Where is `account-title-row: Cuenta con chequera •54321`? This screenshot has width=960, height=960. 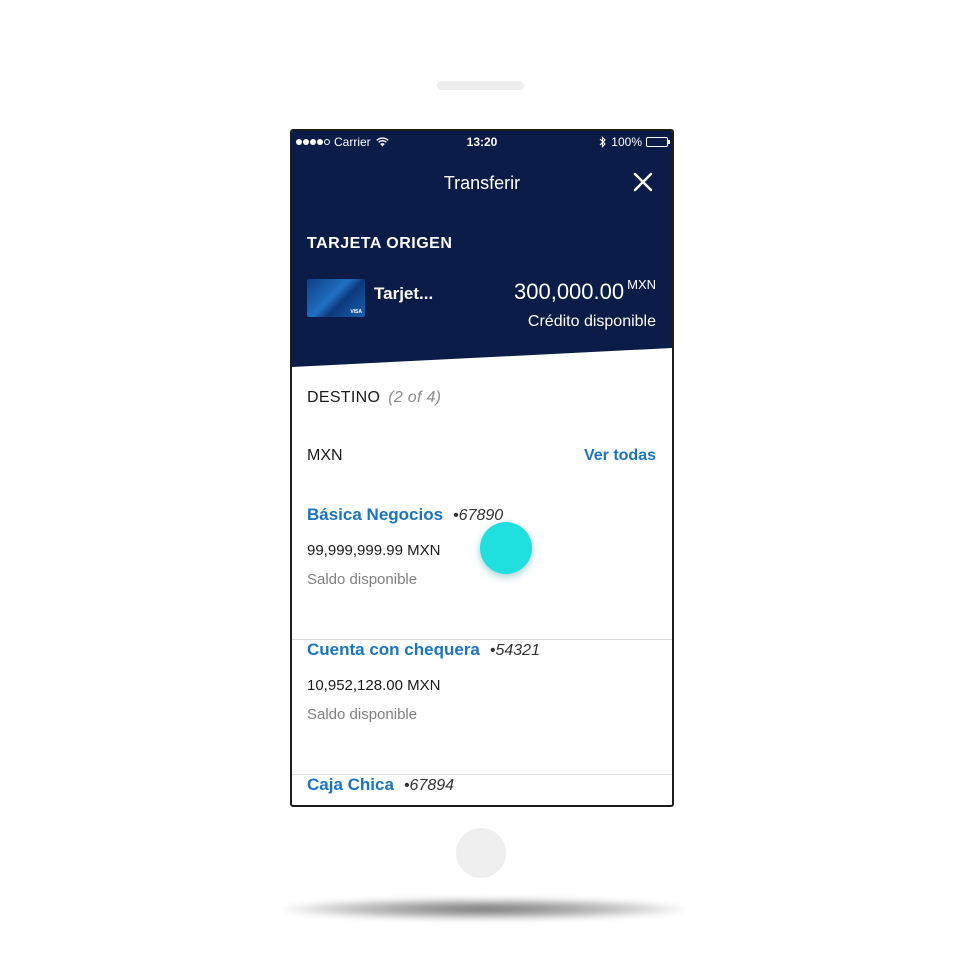
account-title-row: Cuenta con chequera •54321 is located at coordinates (423, 650).